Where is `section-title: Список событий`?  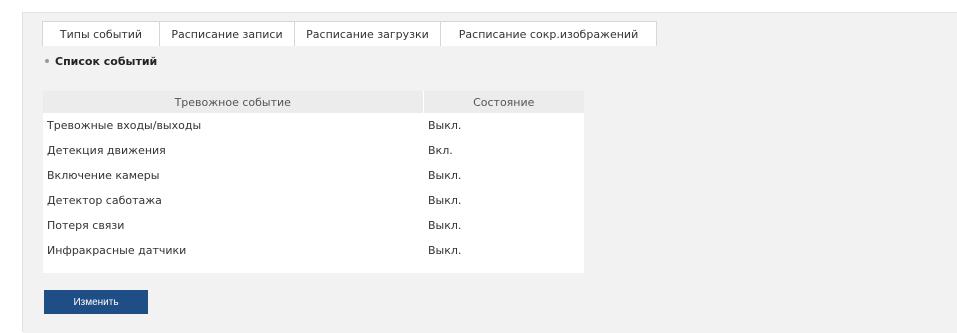 section-title: Список событий is located at coordinates (101, 61).